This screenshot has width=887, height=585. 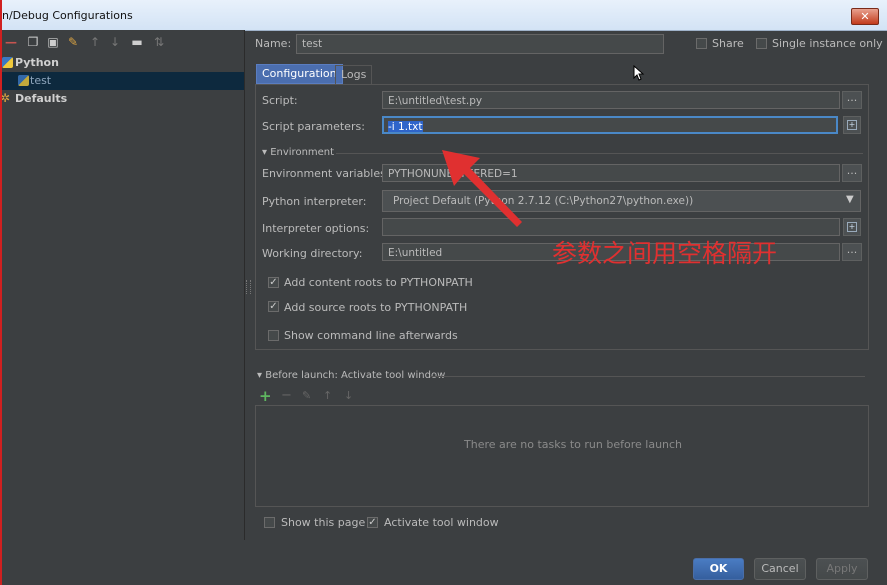 I want to click on annotation-text: 参数之间用空格隔开, so click(x=665, y=253).